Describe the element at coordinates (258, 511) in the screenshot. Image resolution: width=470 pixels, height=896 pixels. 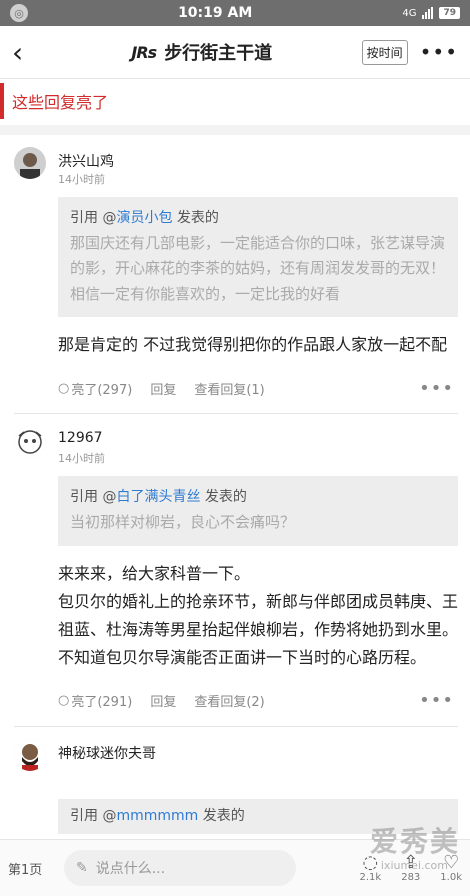
I see `quoted-post: 引用 @白了满头青丝 发表的 当初那样对柳岩，良心不会痛吗？` at that location.